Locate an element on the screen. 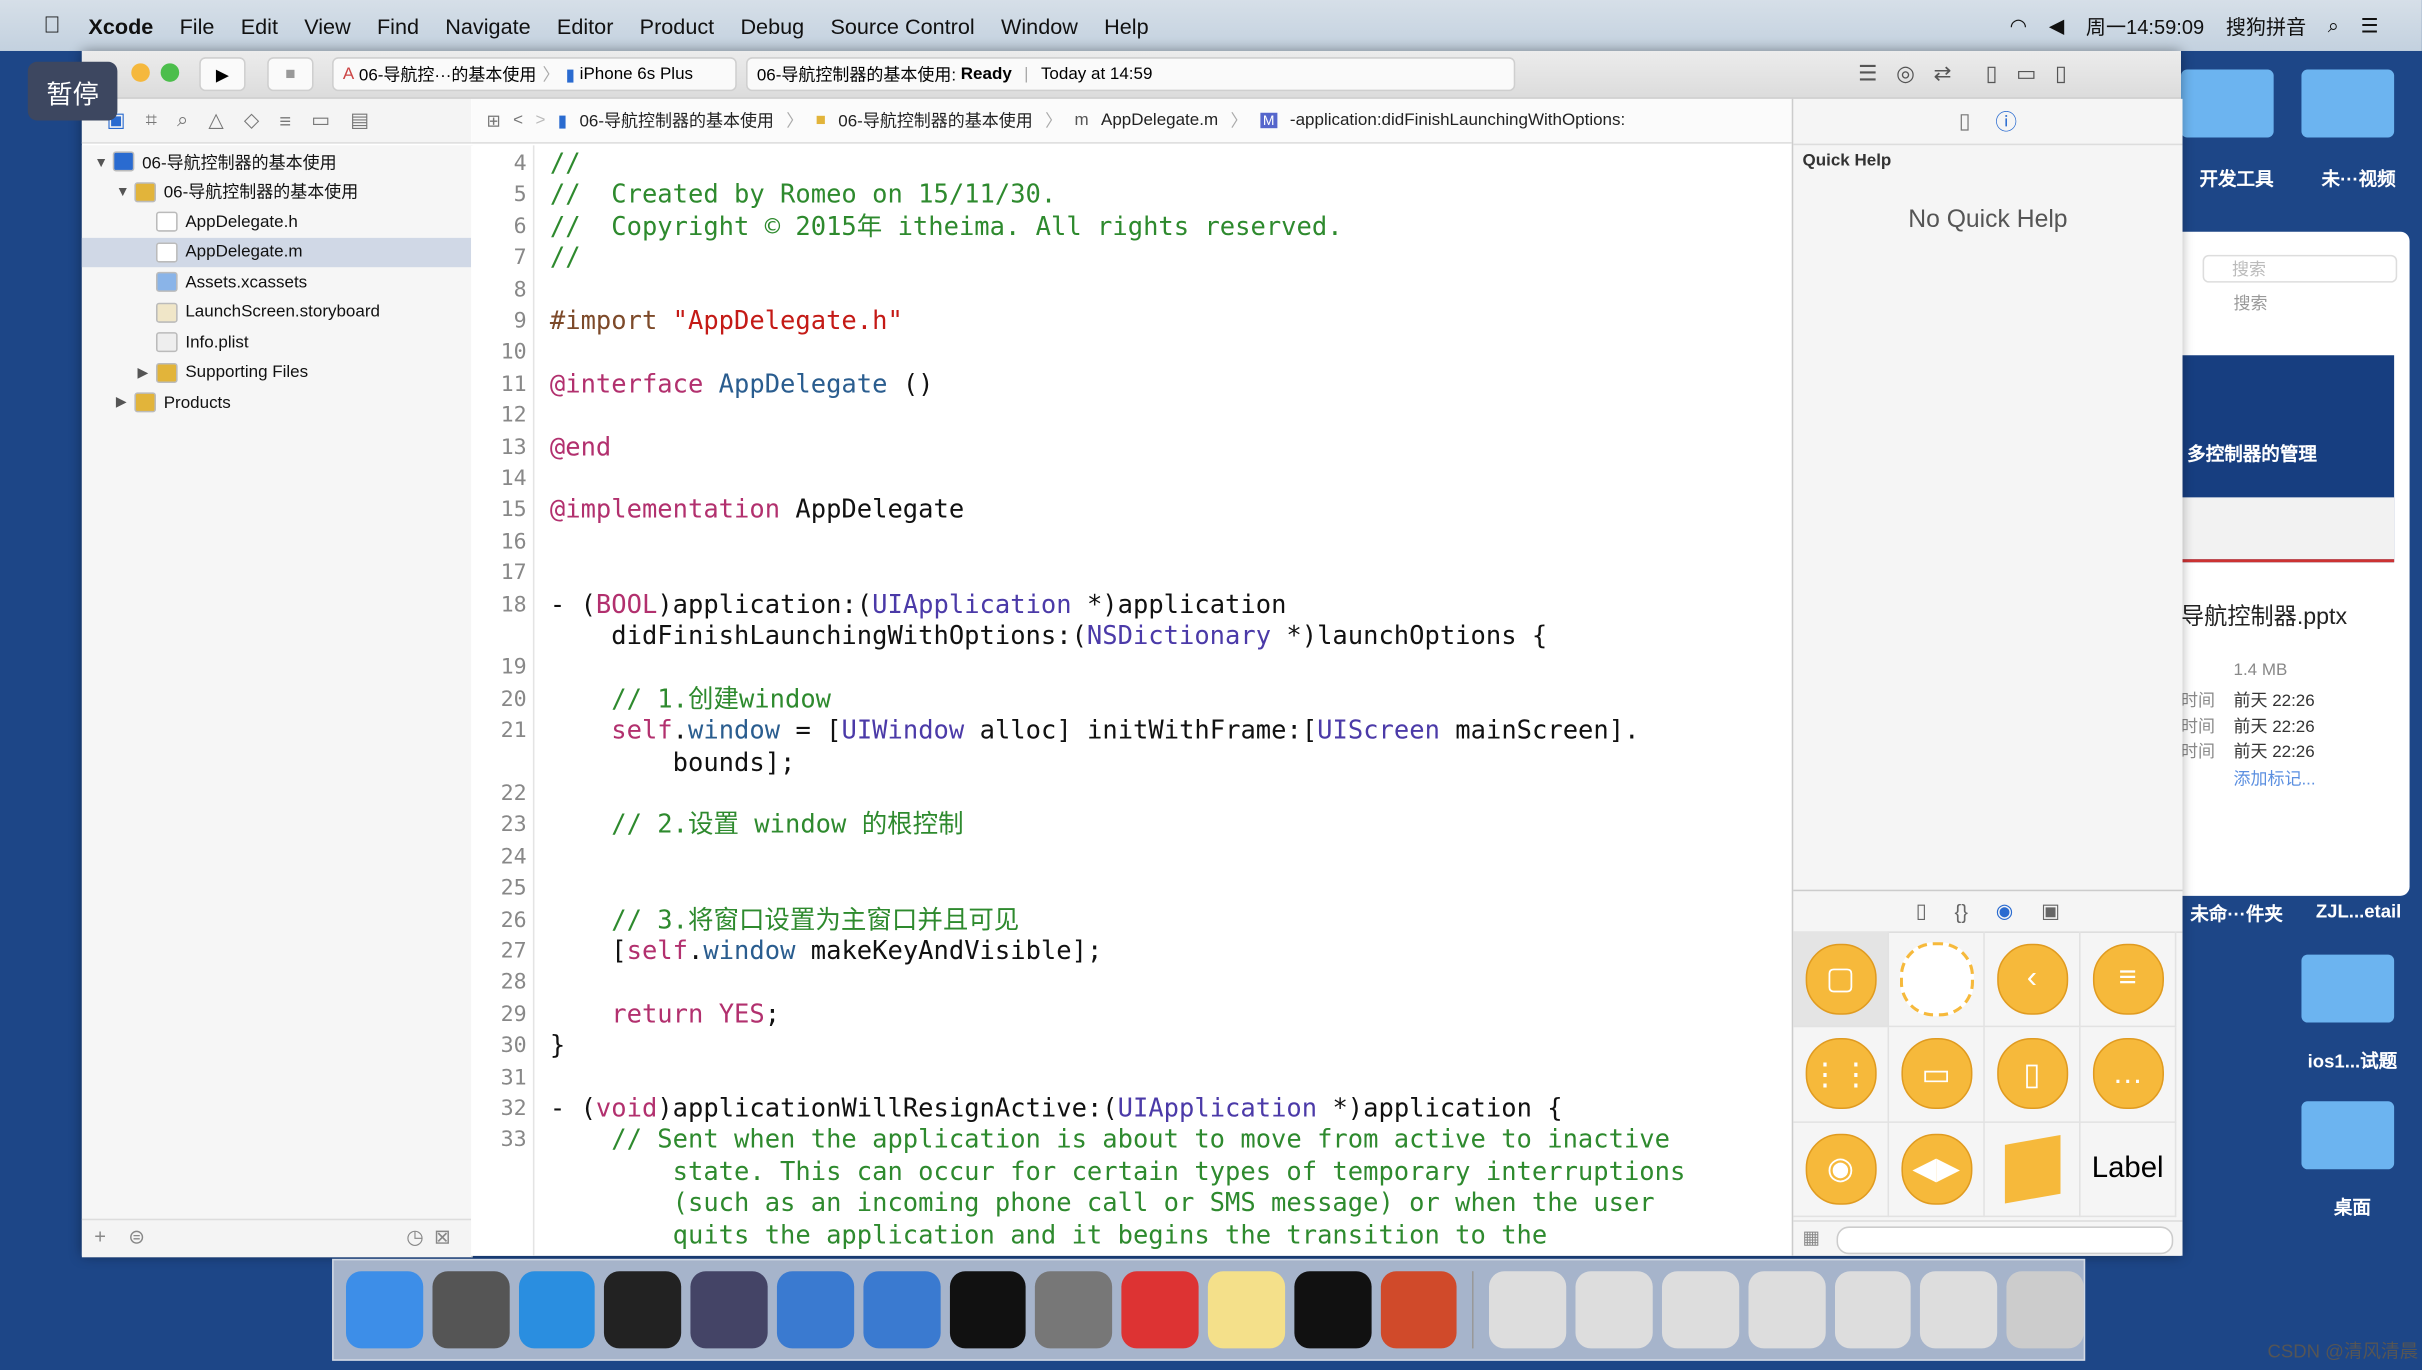 The image size is (2422, 1370). folder-label: 桌面 is located at coordinates (2352, 1207).